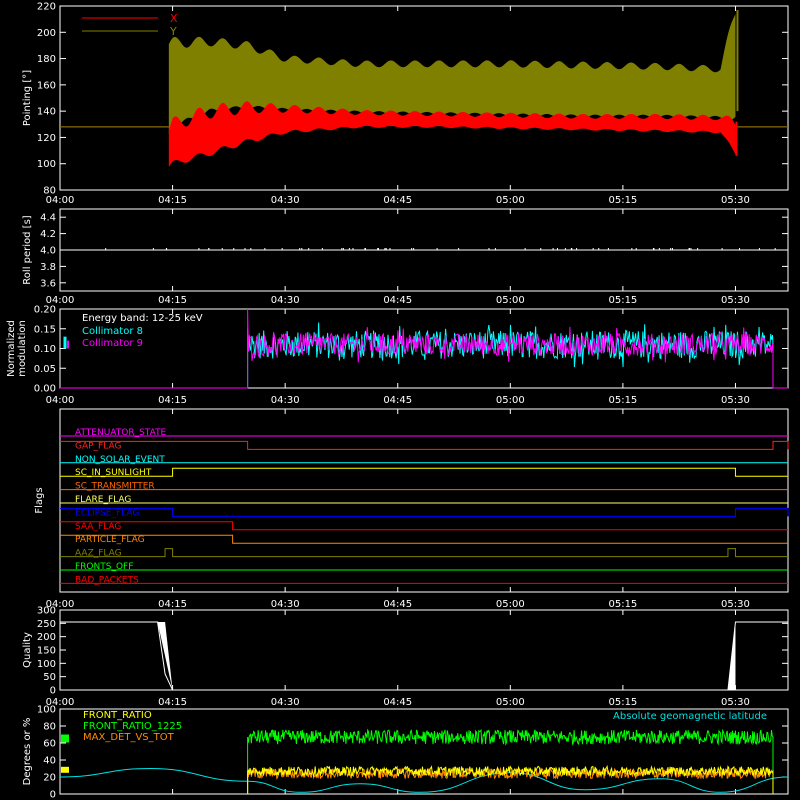  I want to click on y-tick-label: 0.05, so click(45, 369).